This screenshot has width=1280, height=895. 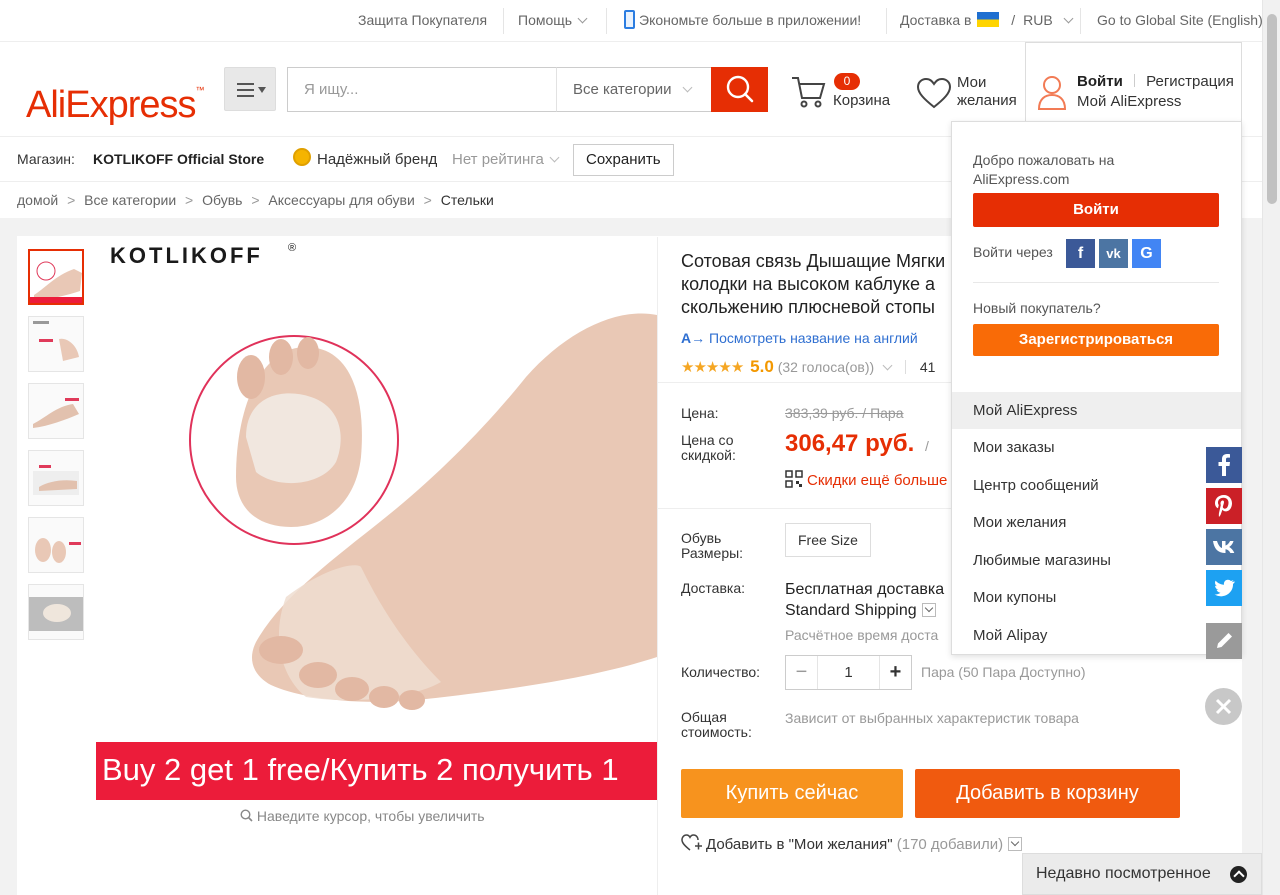 I want to click on save-store-button: Сохранить, so click(x=623, y=160).